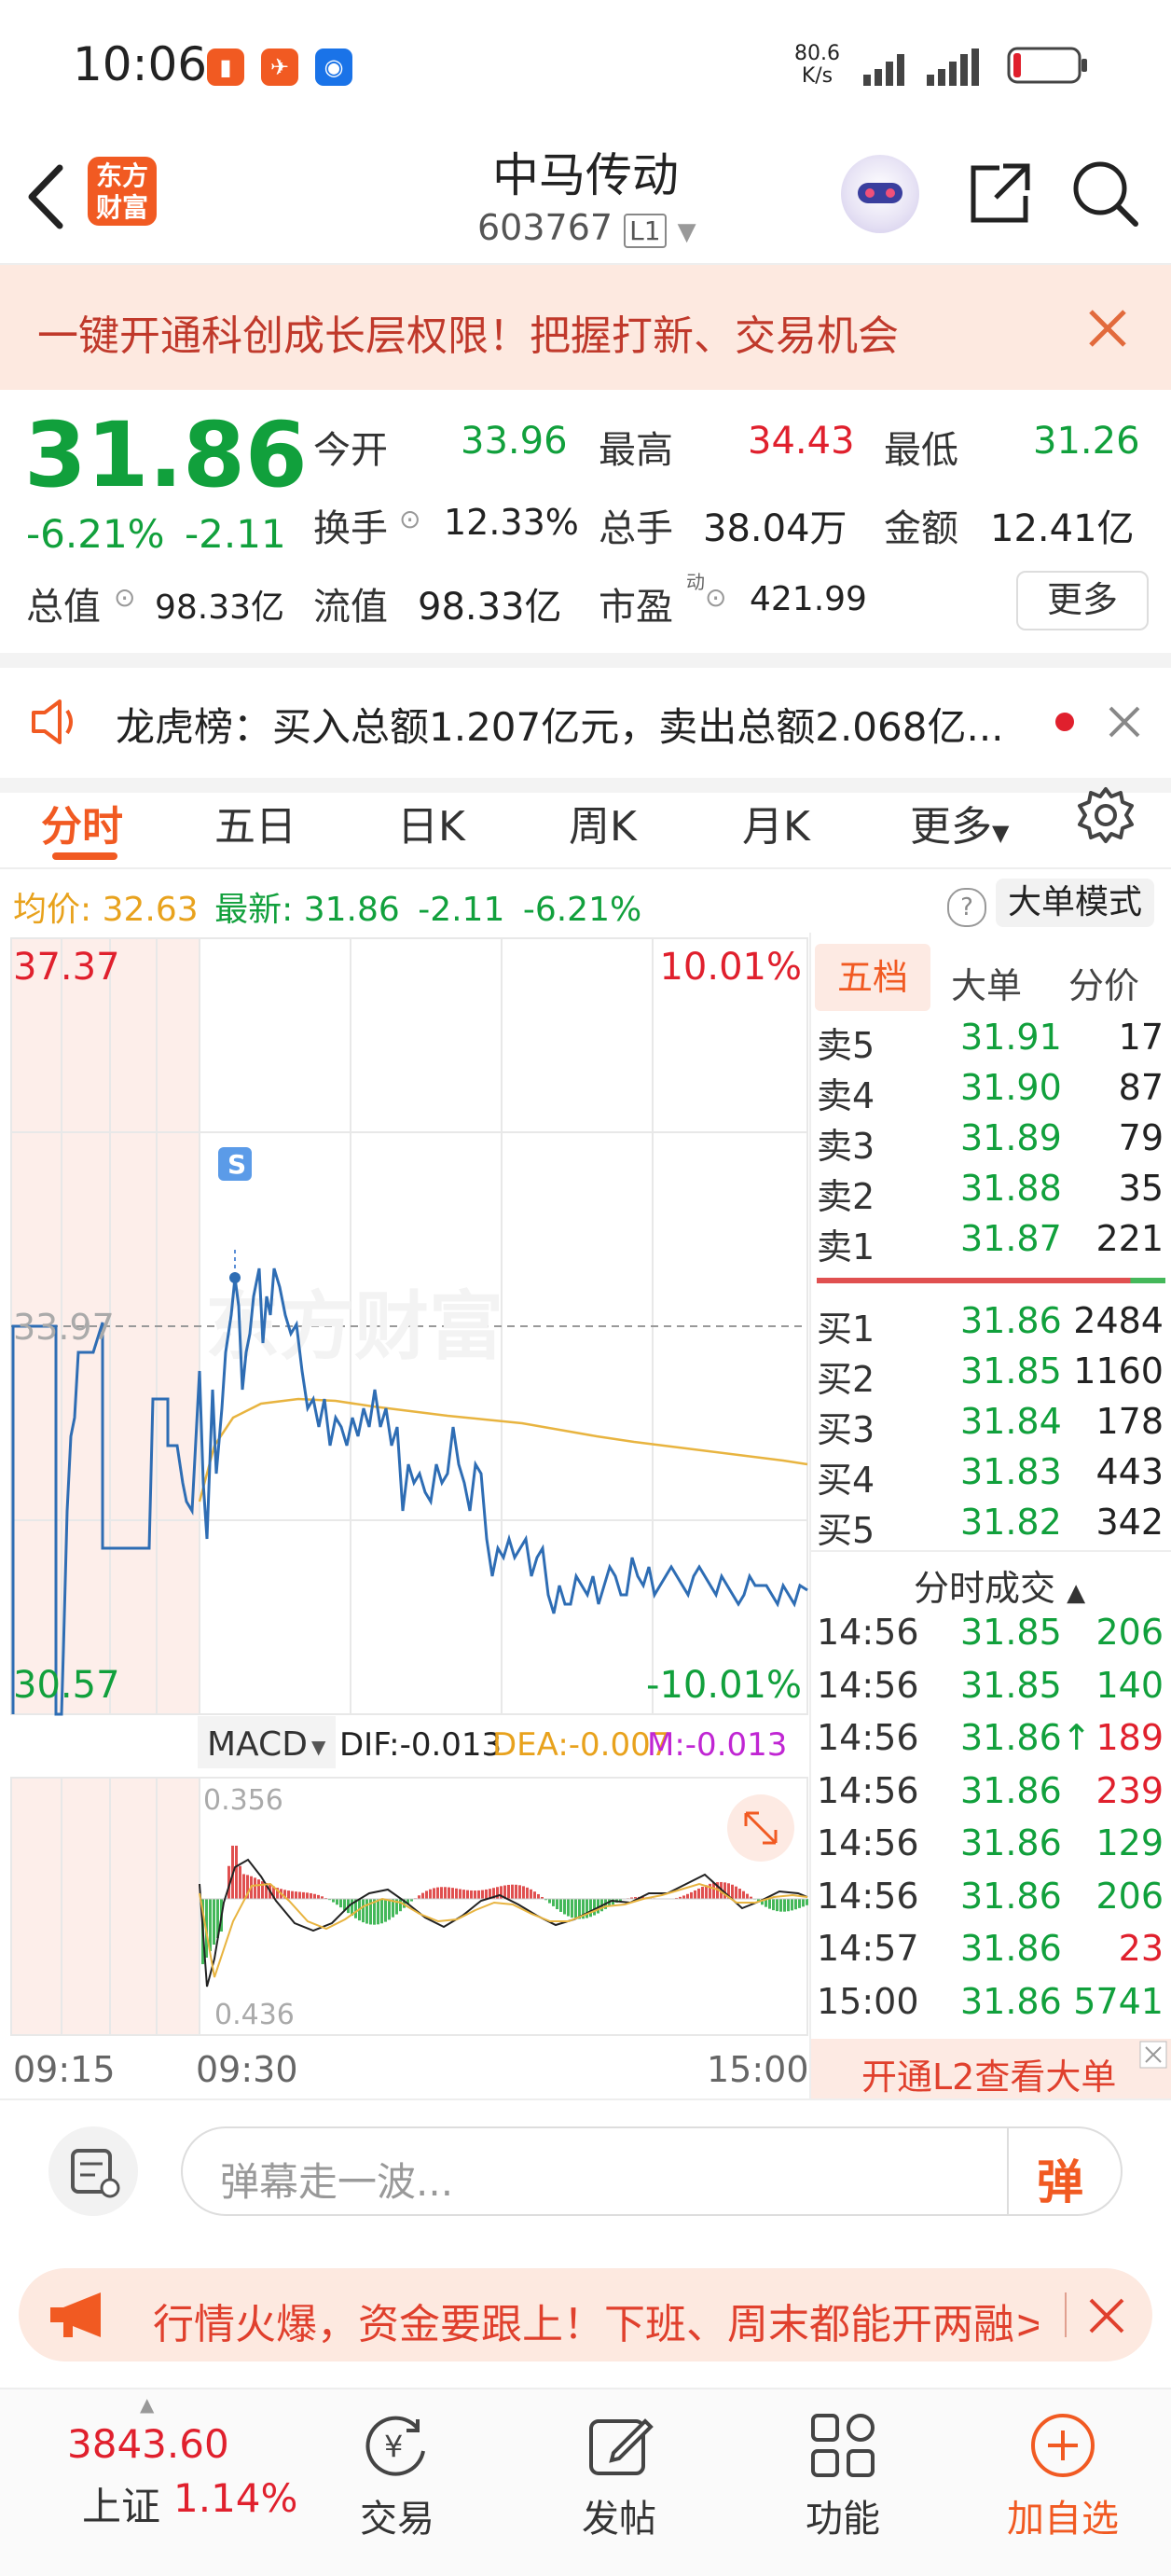  Describe the element at coordinates (235, 1277) in the screenshot. I see `marker-dot` at that location.